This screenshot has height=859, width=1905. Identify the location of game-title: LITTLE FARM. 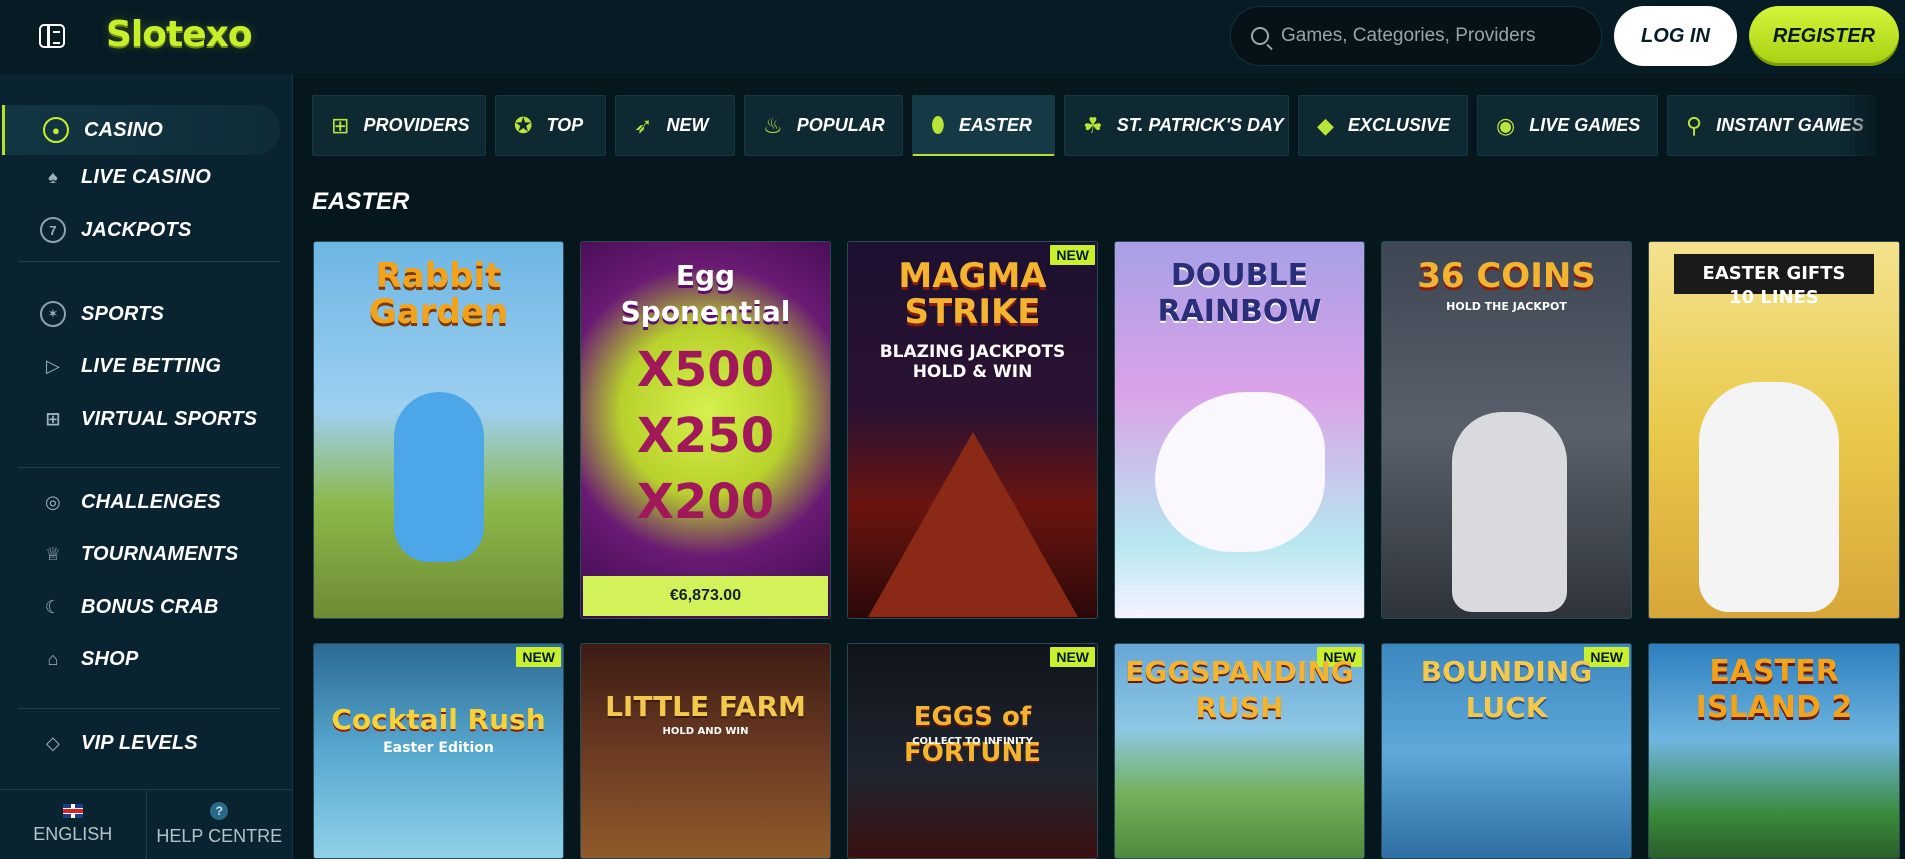
(705, 706).